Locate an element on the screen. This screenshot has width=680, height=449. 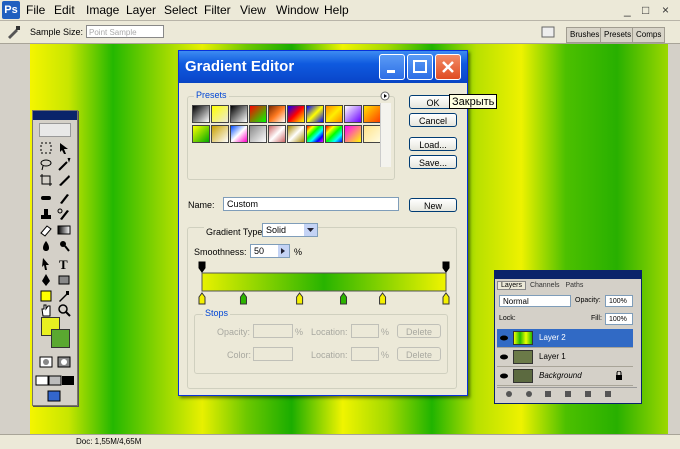
new-button: New is located at coordinates (433, 205).